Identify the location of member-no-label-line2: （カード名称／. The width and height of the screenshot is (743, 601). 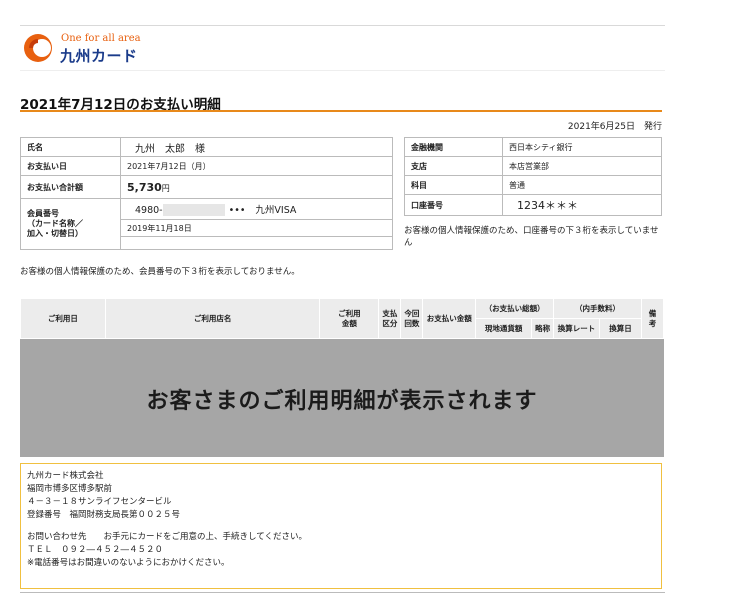
(55, 223).